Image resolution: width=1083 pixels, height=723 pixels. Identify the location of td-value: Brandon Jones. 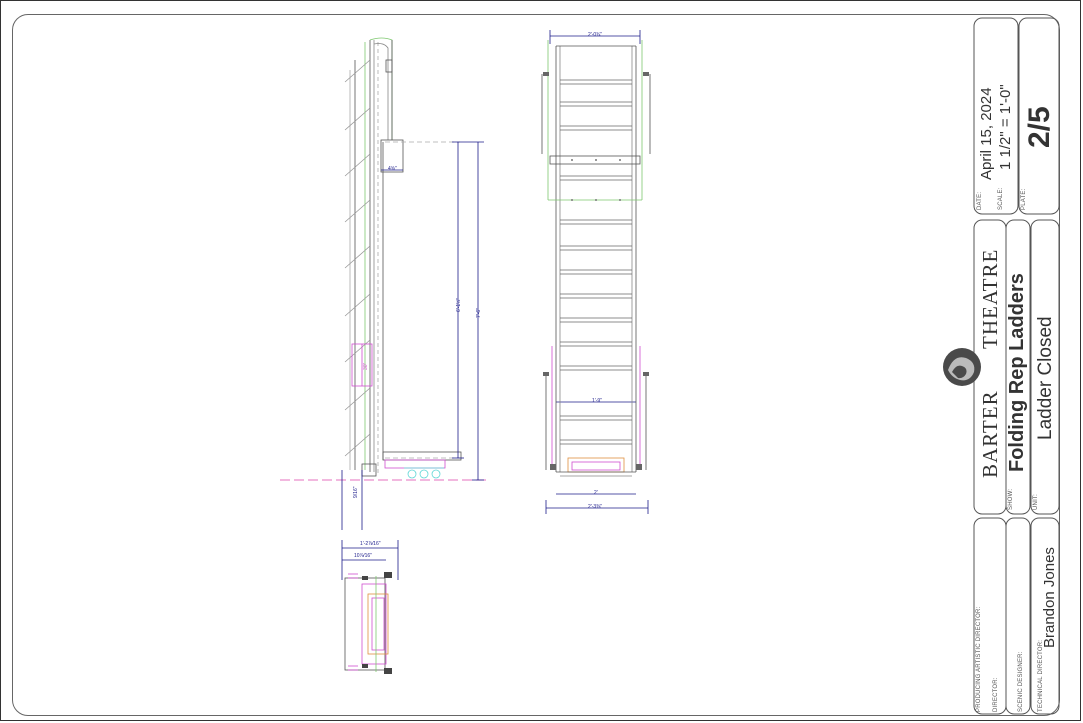
(1049, 597).